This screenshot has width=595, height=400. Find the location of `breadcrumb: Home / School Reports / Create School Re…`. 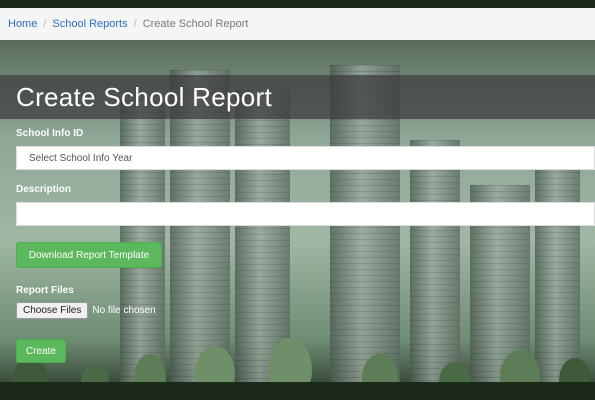

breadcrumb: Home / School Reports / Create School Re… is located at coordinates (297, 24).